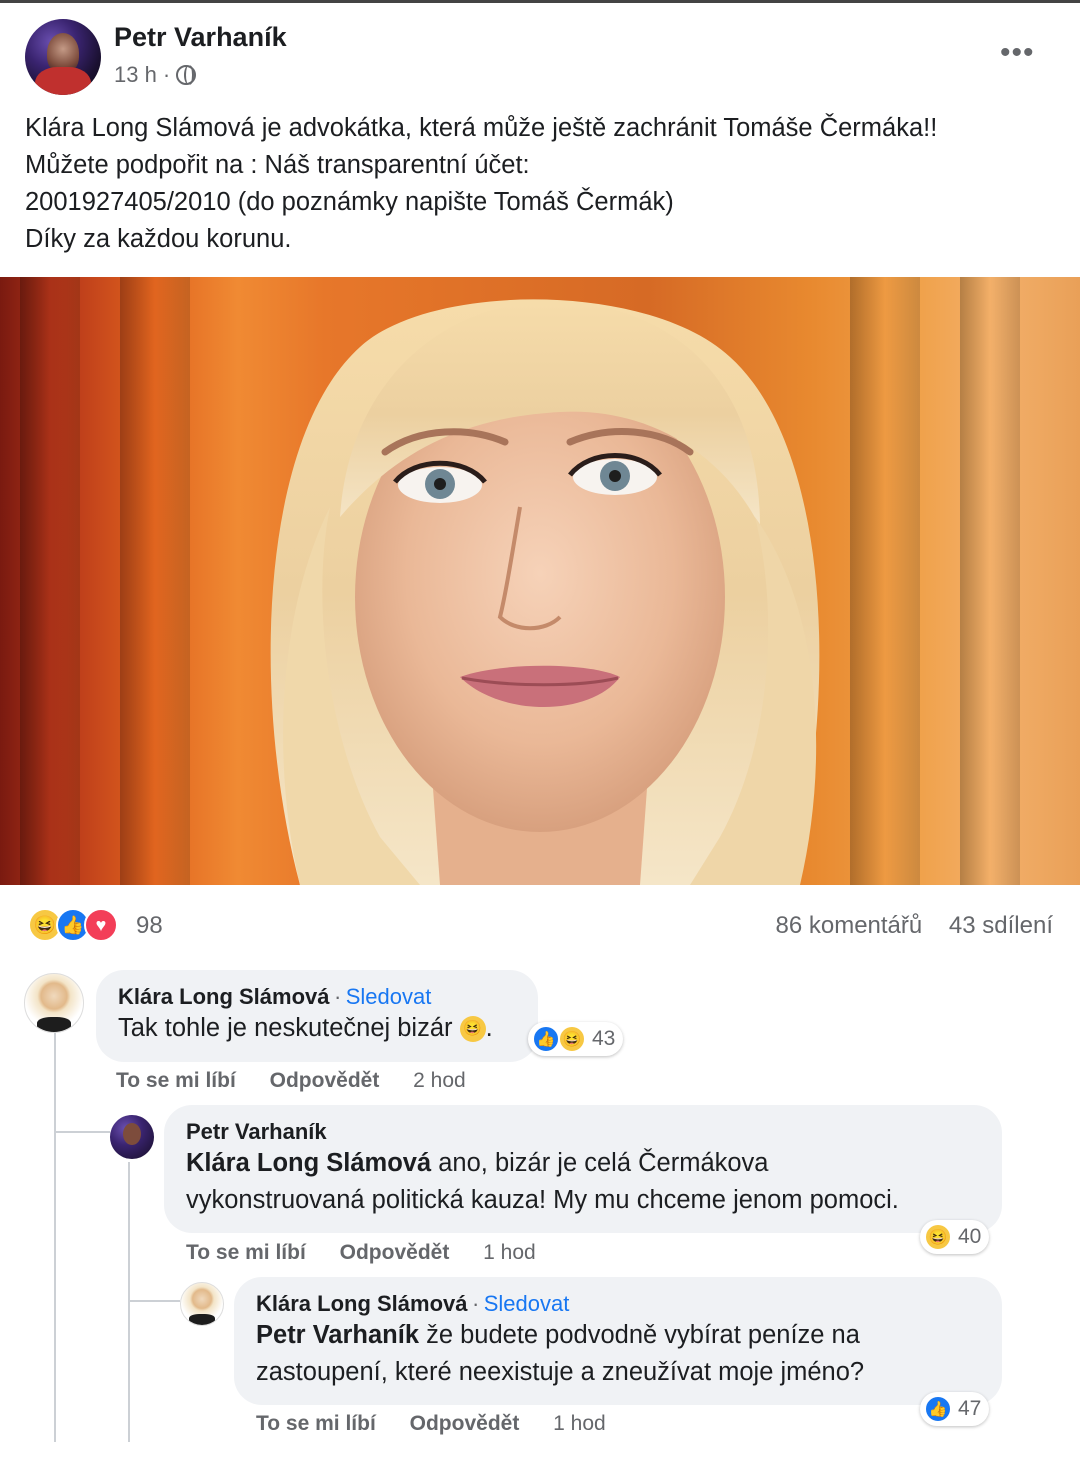 Image resolution: width=1080 pixels, height=1458 pixels. I want to click on post-stats: 86 komentářů 43 sdílení, so click(914, 926).